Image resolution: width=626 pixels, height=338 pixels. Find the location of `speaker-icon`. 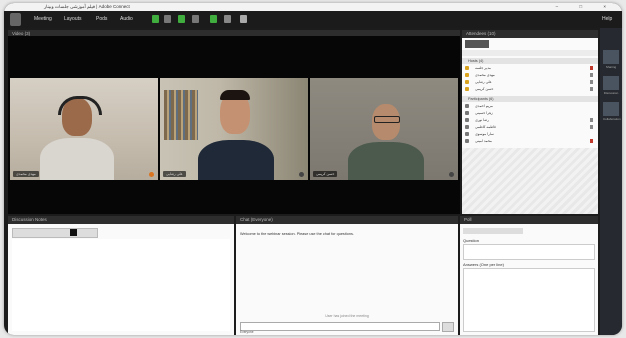

speaker-icon is located at coordinates (167, 19).